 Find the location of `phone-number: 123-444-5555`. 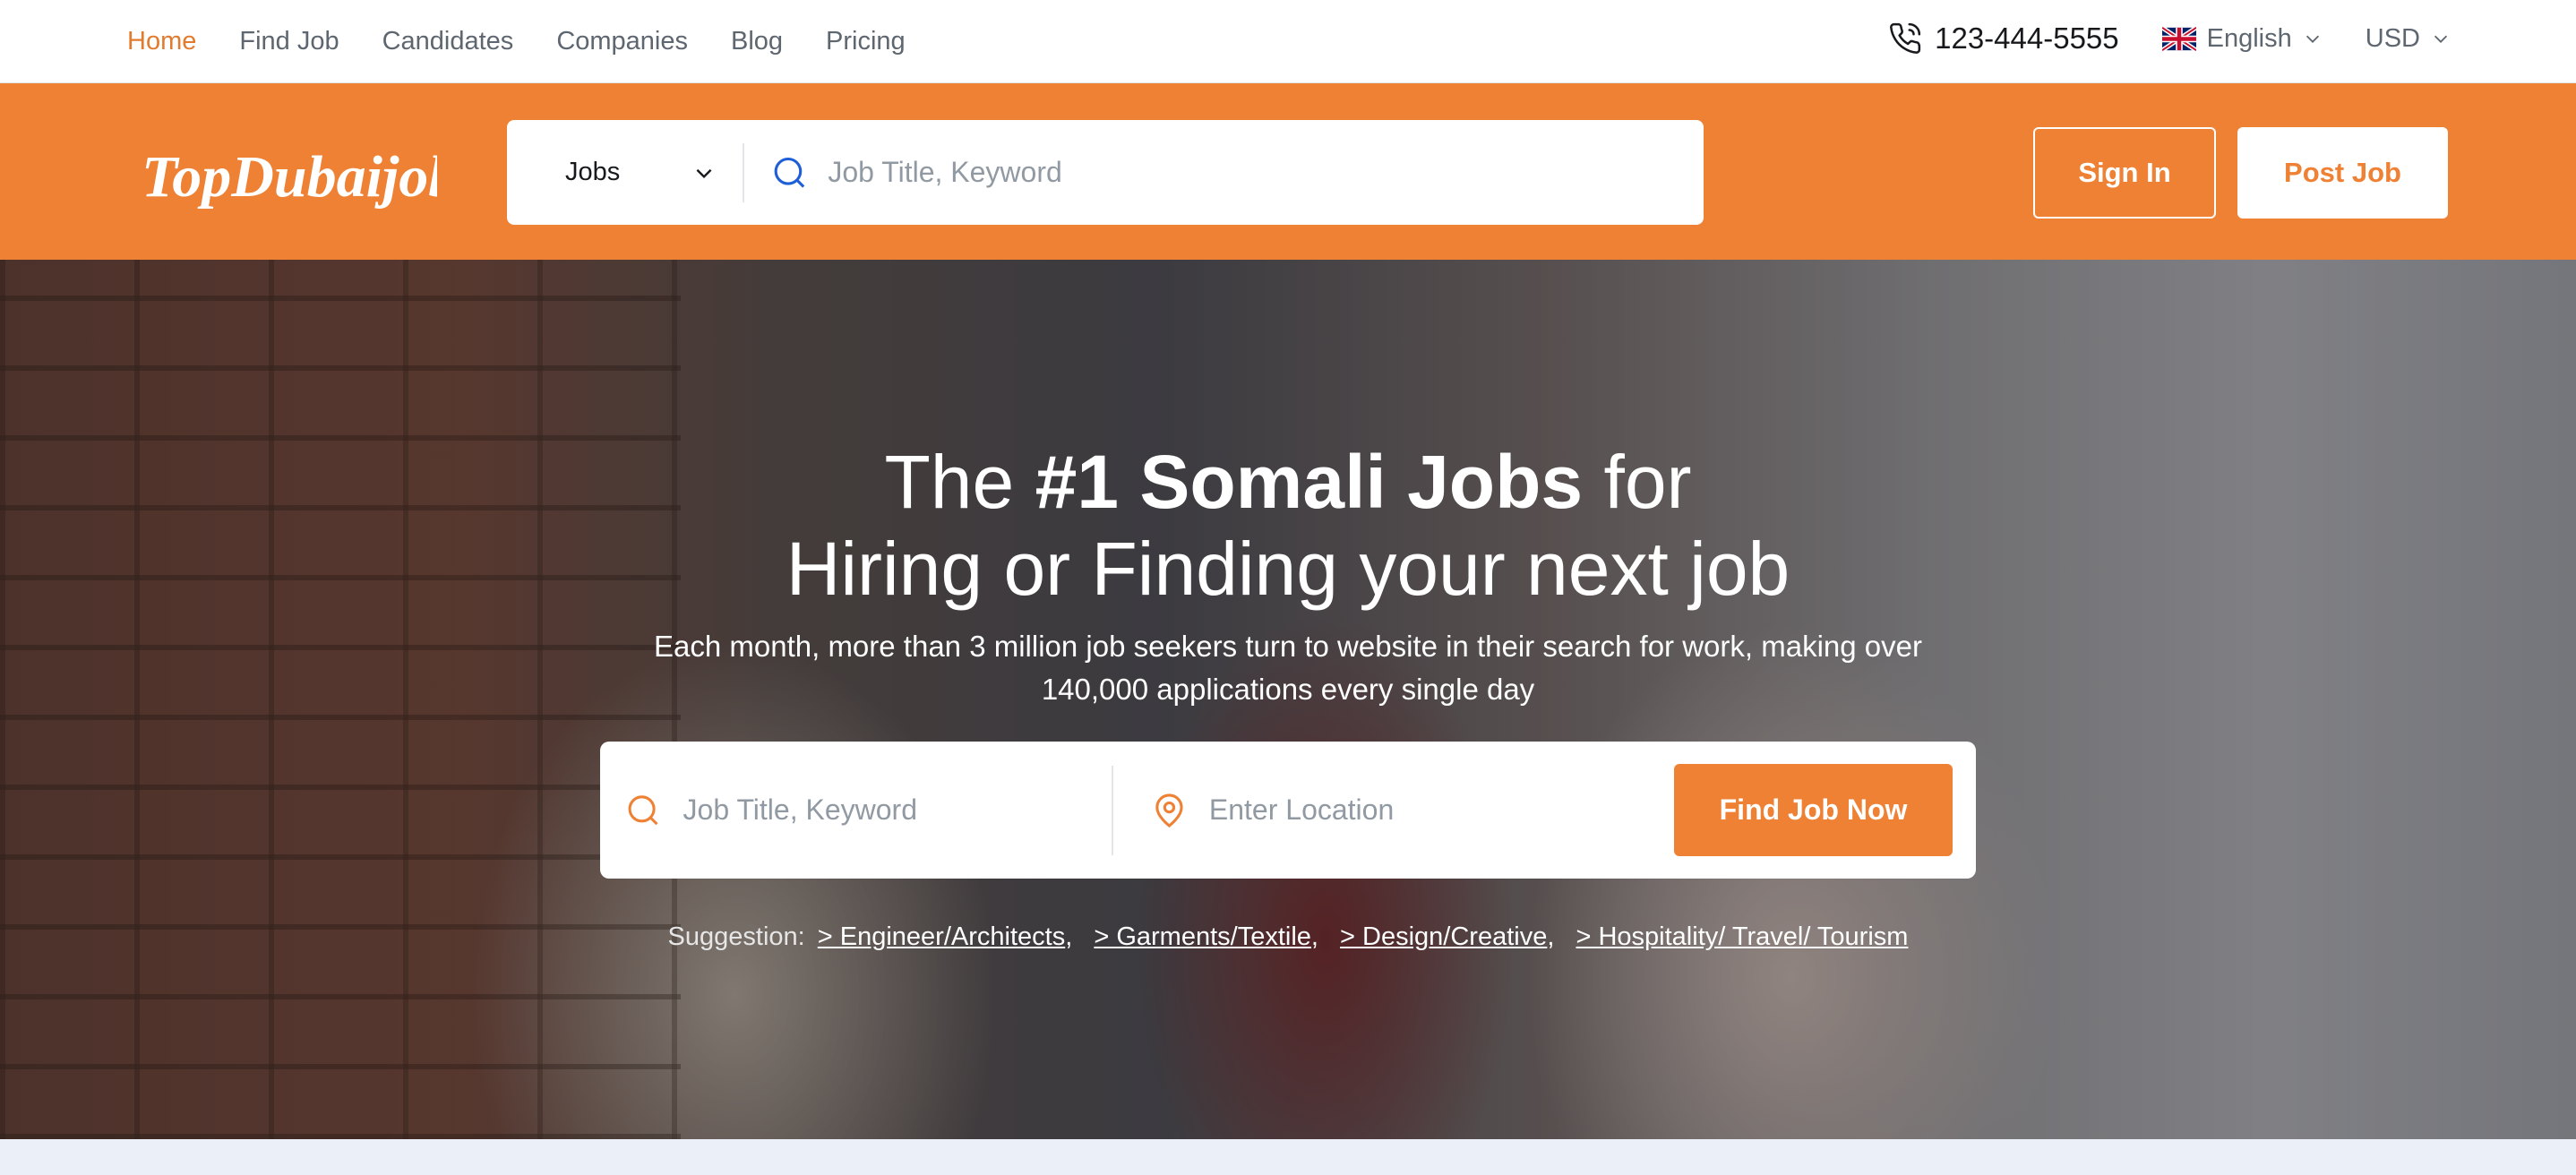

phone-number: 123-444-5555 is located at coordinates (2027, 38).